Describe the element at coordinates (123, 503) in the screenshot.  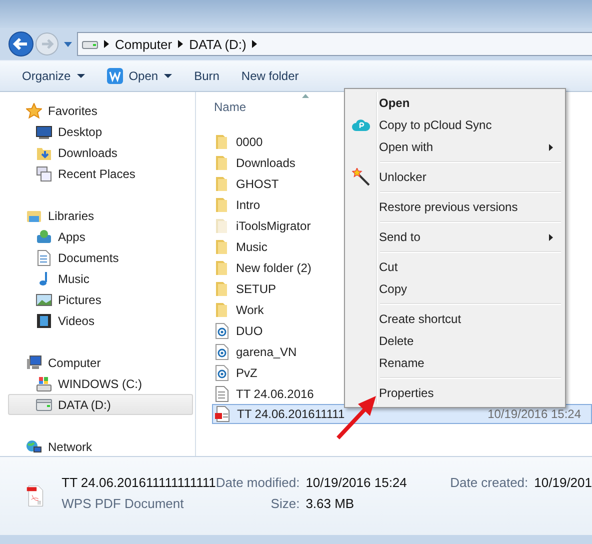
I see `file-type: WPS PDF Document` at that location.